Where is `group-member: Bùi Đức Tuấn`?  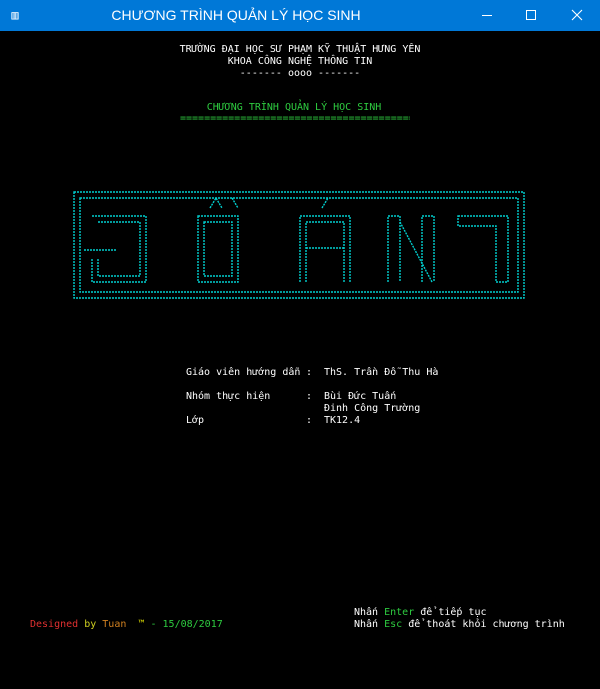
group-member: Bùi Đức Tuấn is located at coordinates (360, 396).